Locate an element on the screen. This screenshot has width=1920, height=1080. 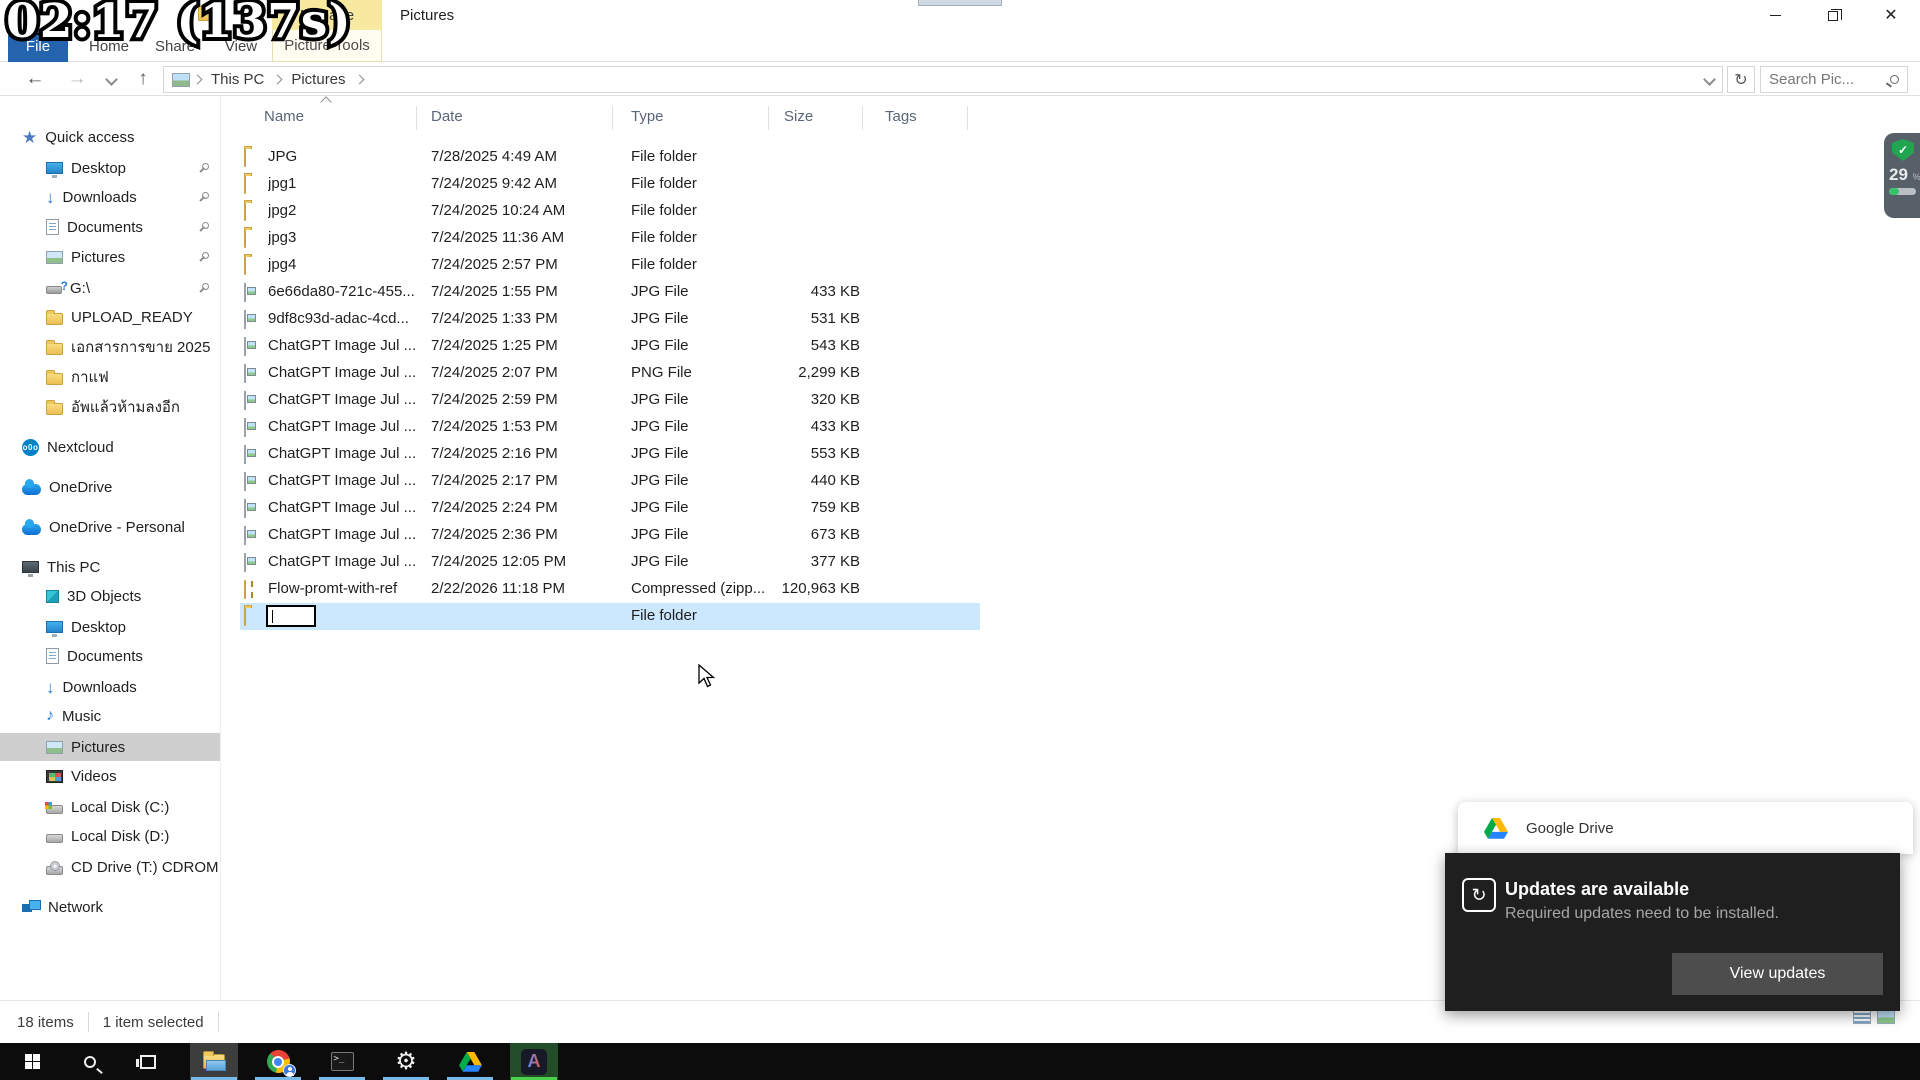
sidebar-item-g-drive: G:\ is located at coordinates (110, 288).